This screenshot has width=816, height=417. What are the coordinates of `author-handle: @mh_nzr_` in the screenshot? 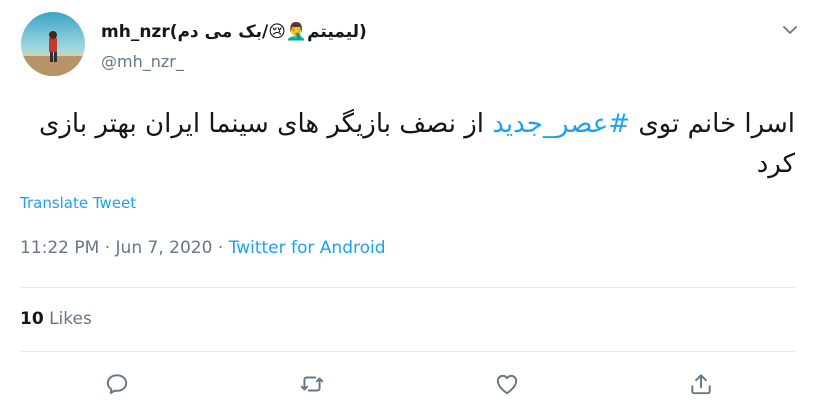 It's located at (142, 61).